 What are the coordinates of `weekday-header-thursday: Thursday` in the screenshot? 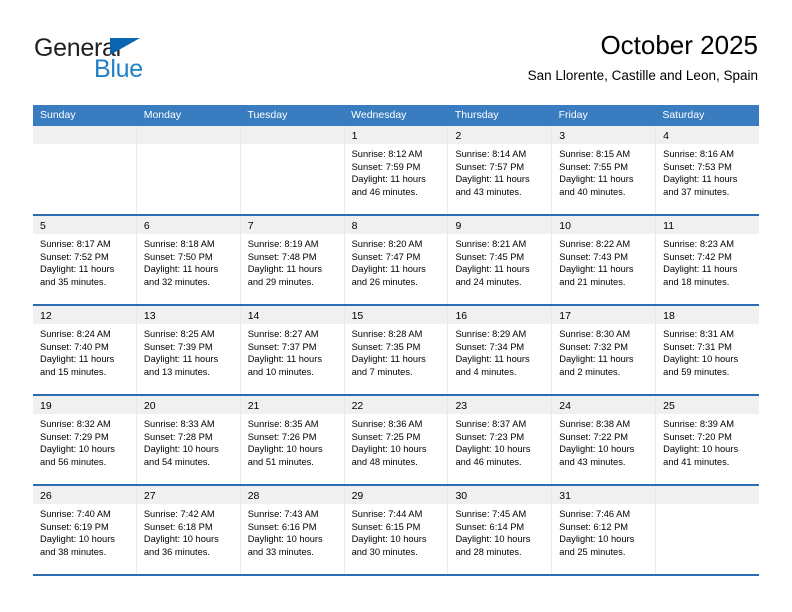 It's located at (476, 115).